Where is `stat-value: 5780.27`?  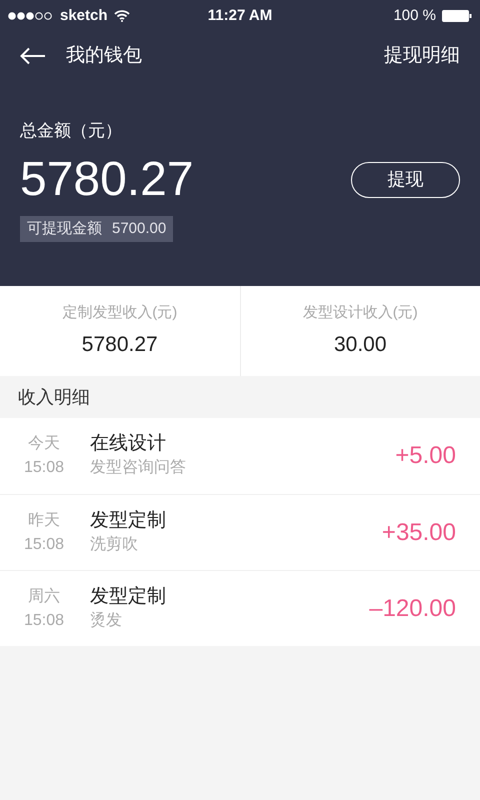 stat-value: 5780.27 is located at coordinates (120, 345).